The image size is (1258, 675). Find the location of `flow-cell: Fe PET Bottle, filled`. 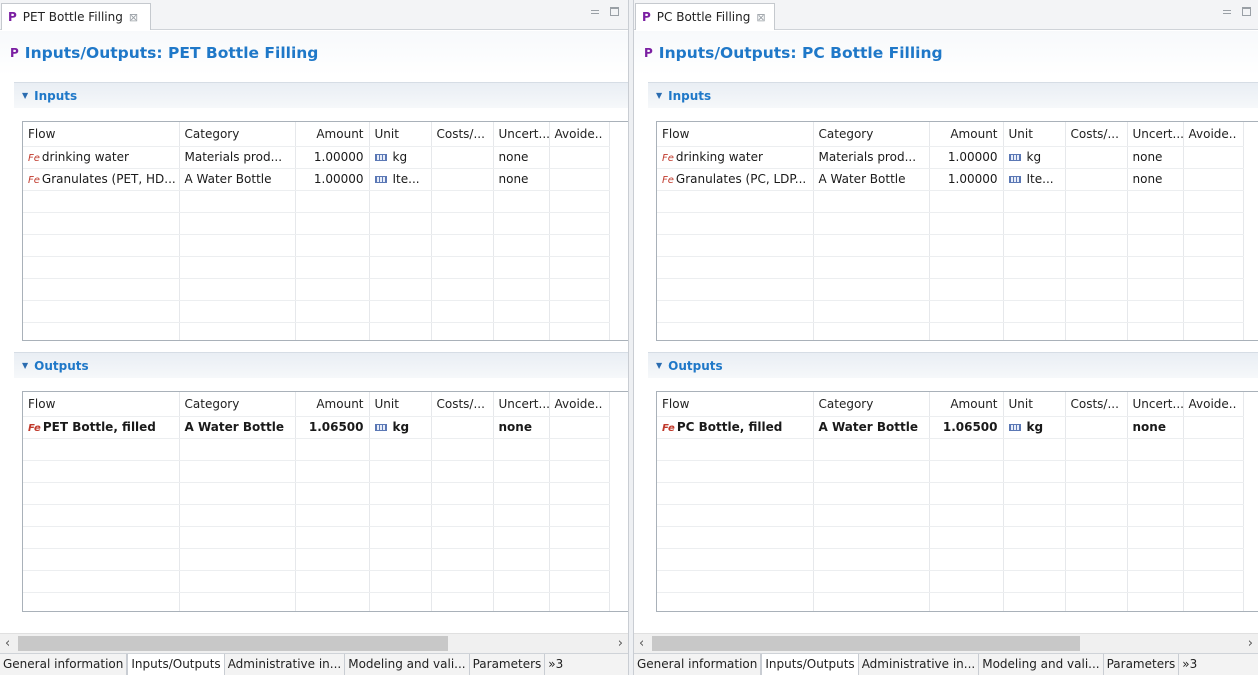

flow-cell: Fe PET Bottle, filled is located at coordinates (101, 427).